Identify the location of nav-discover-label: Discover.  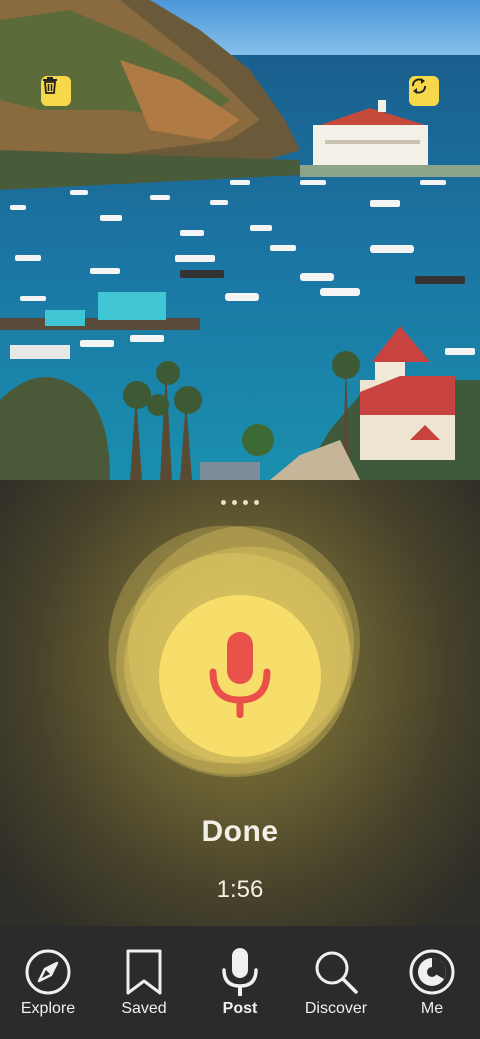
(336, 1008).